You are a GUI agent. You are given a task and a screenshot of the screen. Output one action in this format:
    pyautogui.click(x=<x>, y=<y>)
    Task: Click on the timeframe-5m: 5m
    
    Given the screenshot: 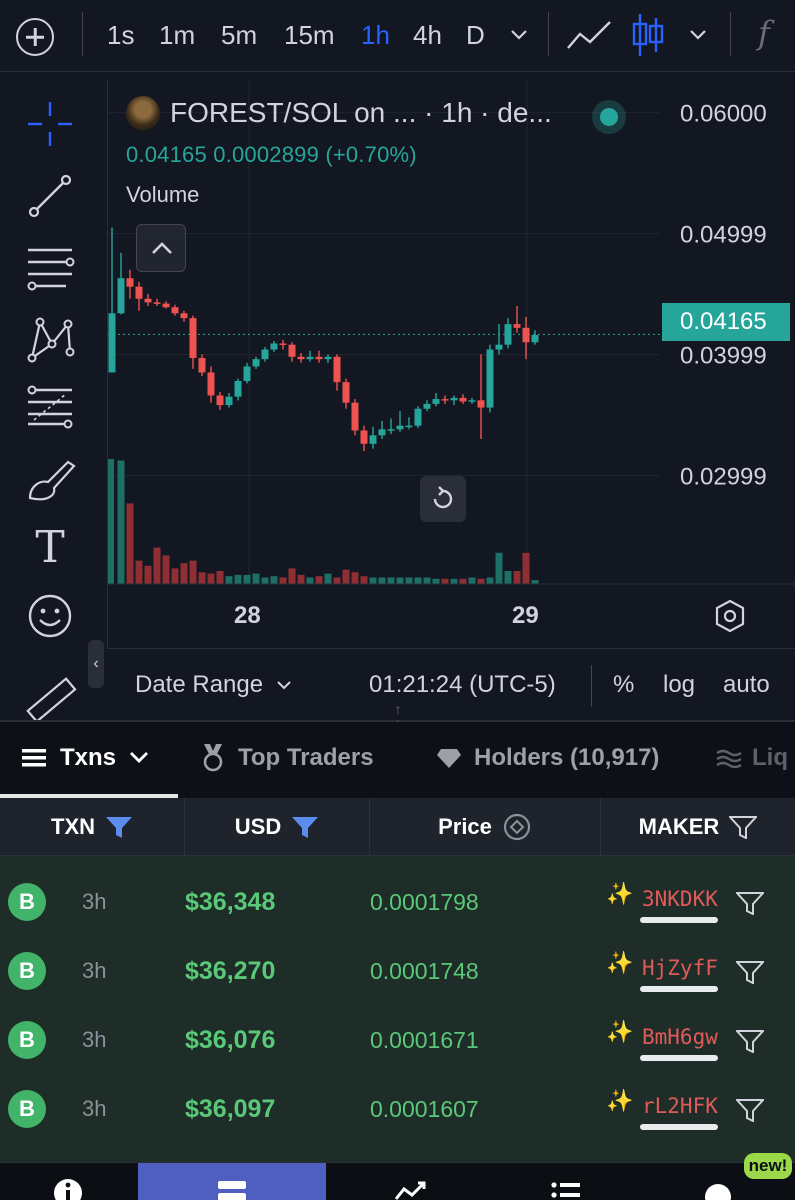 What is the action you would take?
    pyautogui.click(x=239, y=35)
    